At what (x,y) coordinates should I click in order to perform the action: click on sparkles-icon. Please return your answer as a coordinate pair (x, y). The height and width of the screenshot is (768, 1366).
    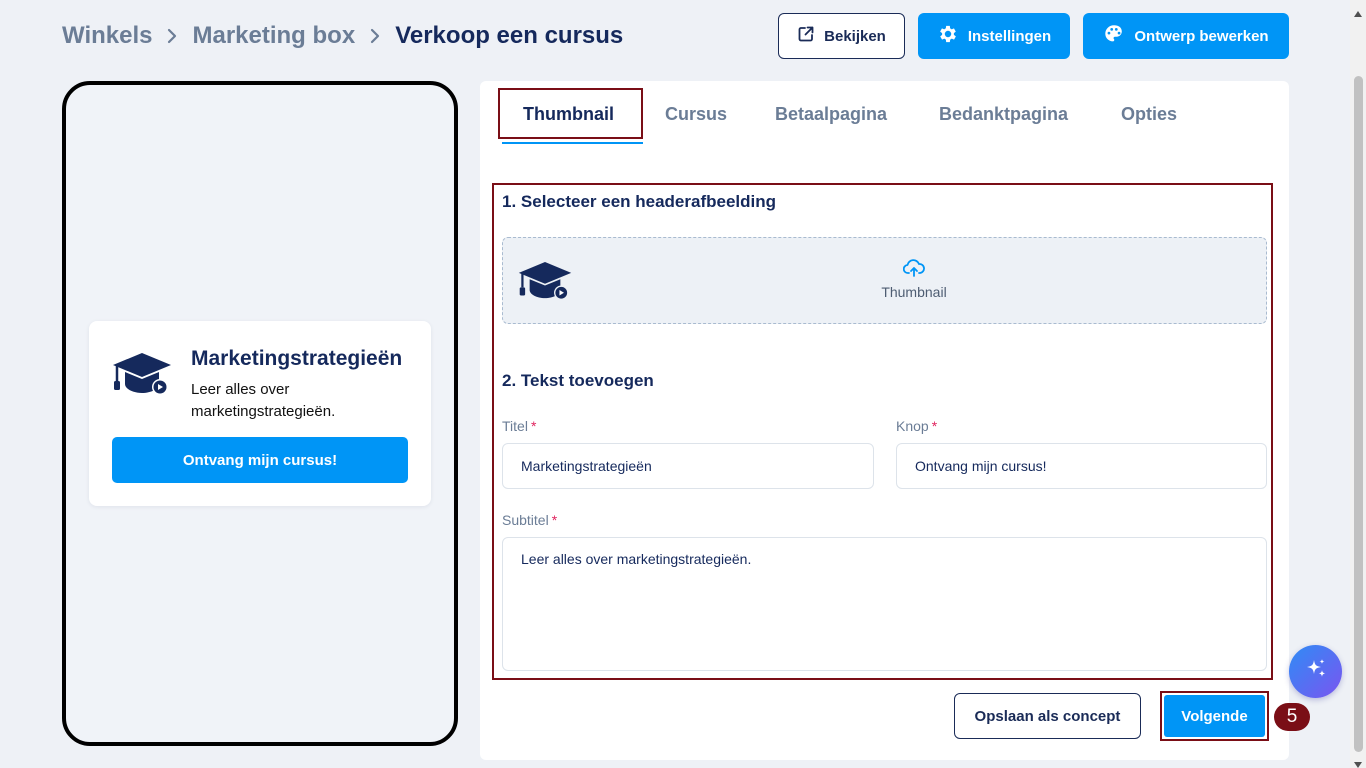
    Looking at the image, I should click on (1316, 671).